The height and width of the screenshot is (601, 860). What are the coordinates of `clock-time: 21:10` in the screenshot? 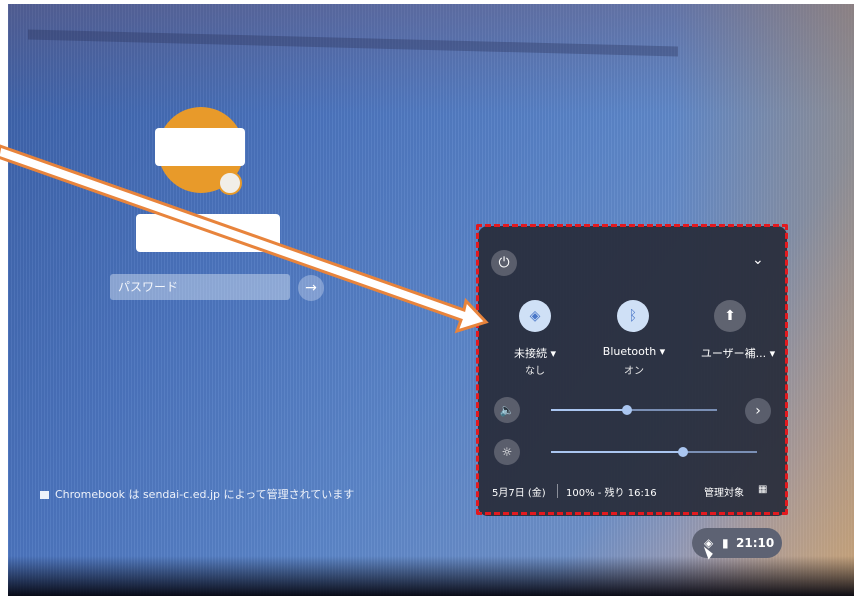 It's located at (755, 543).